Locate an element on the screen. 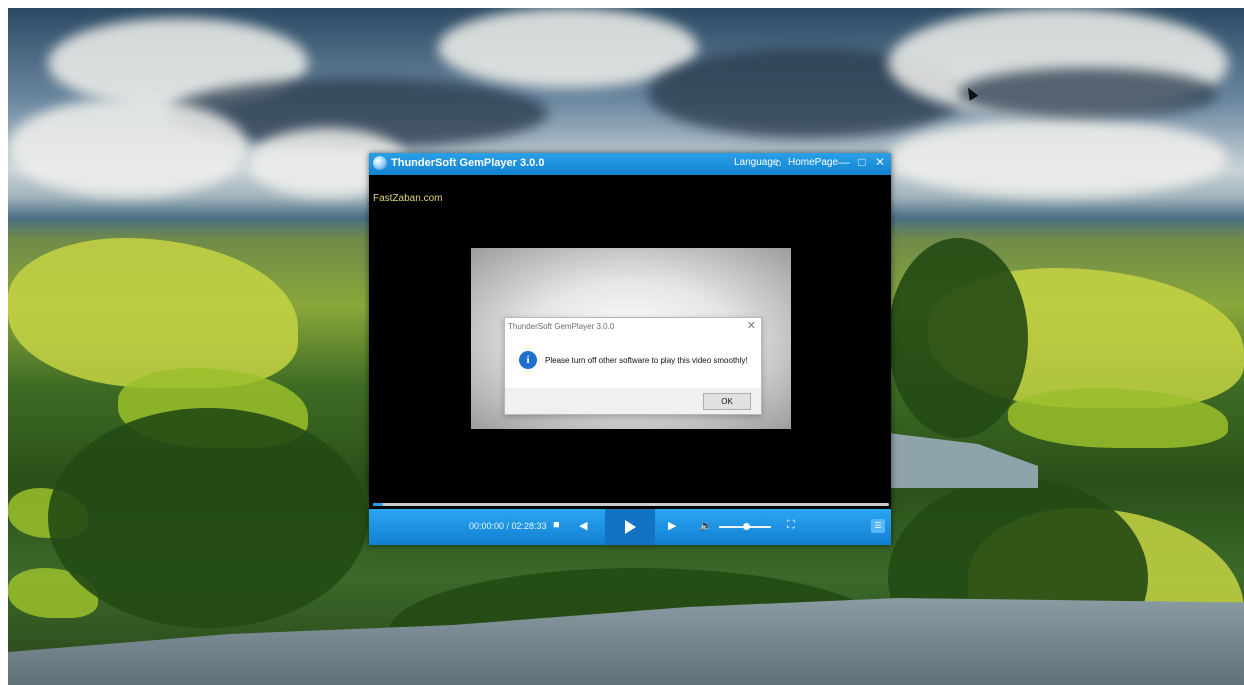 The width and height of the screenshot is (1244, 685). fullscreen-icon: ⛶ is located at coordinates (791, 525).